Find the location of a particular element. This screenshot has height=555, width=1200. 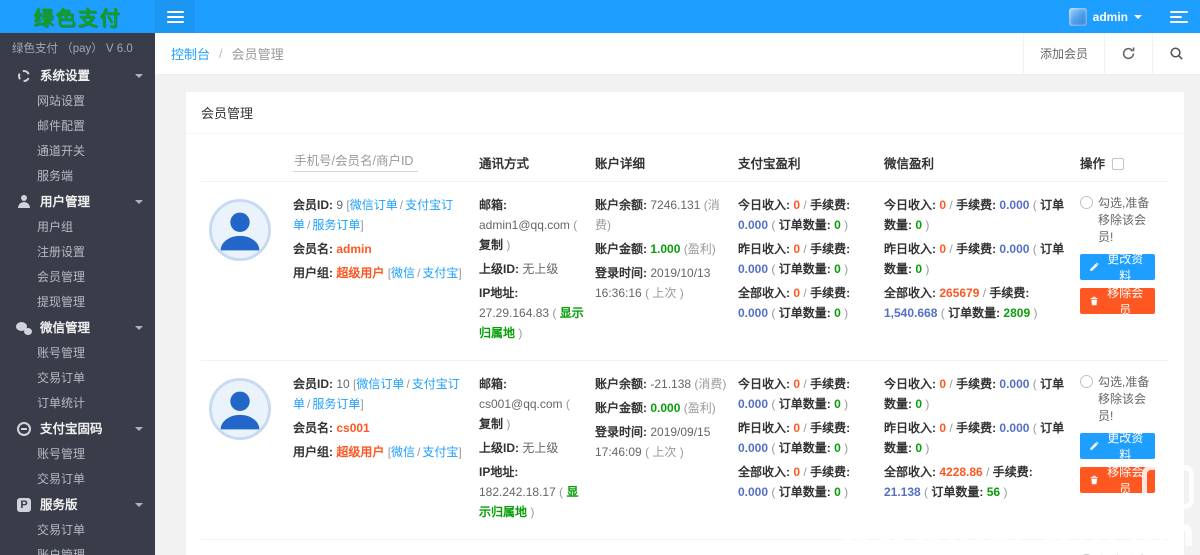

alipay-icon is located at coordinates (24, 429).